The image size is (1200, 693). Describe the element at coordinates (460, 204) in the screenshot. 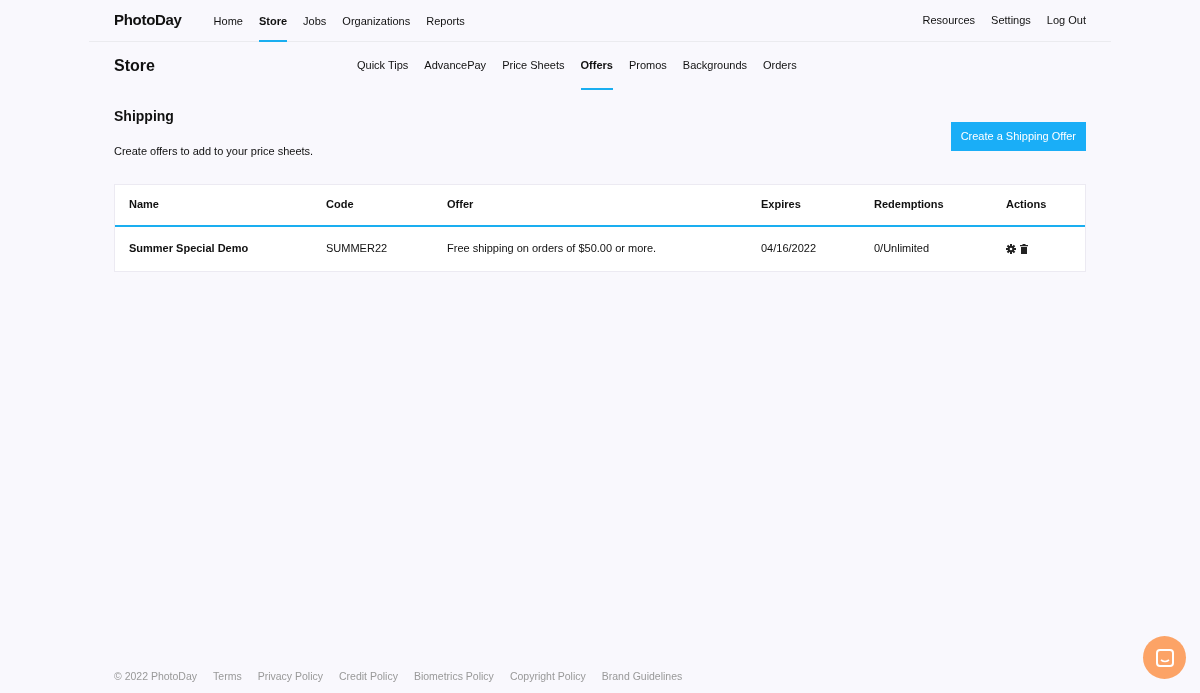

I see `column-header: Offer` at that location.